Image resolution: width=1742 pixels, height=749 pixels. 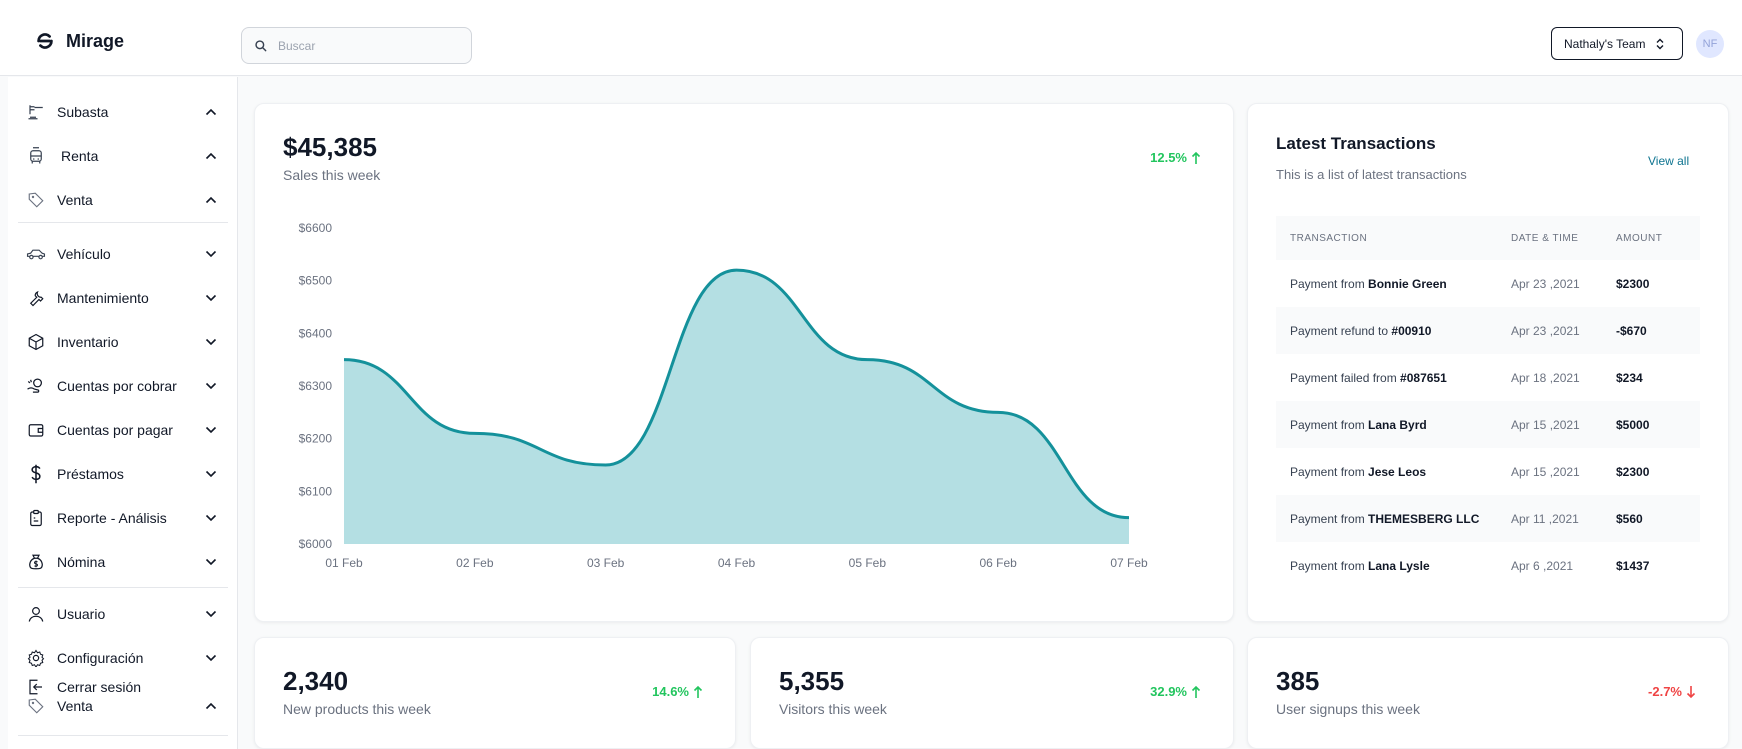 I want to click on sidebar-item-mantenimiento: Mantenimiento, so click(x=126, y=298).